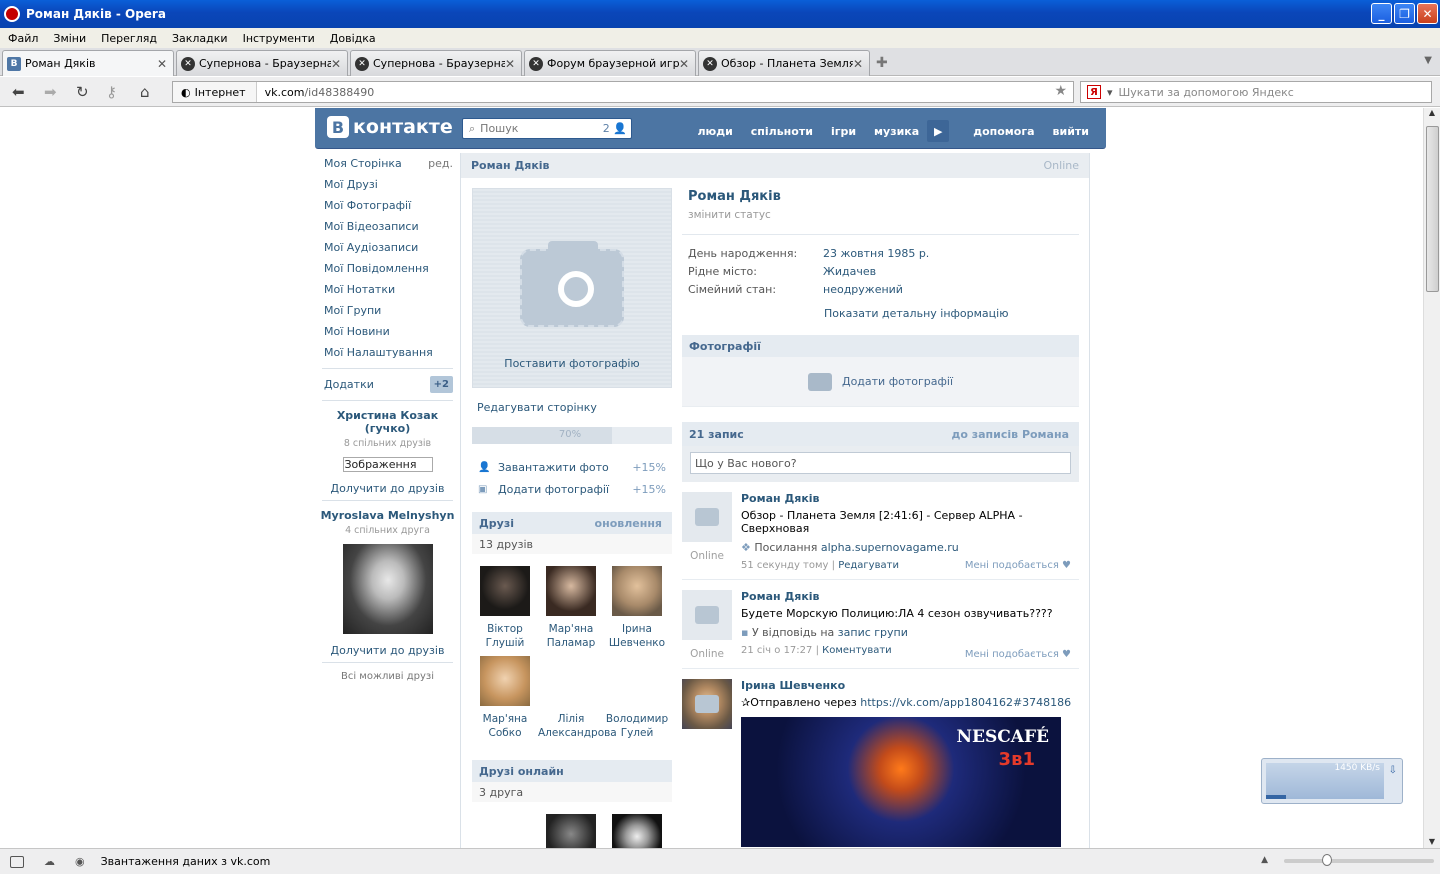  I want to click on play-icon: ▶, so click(938, 131).